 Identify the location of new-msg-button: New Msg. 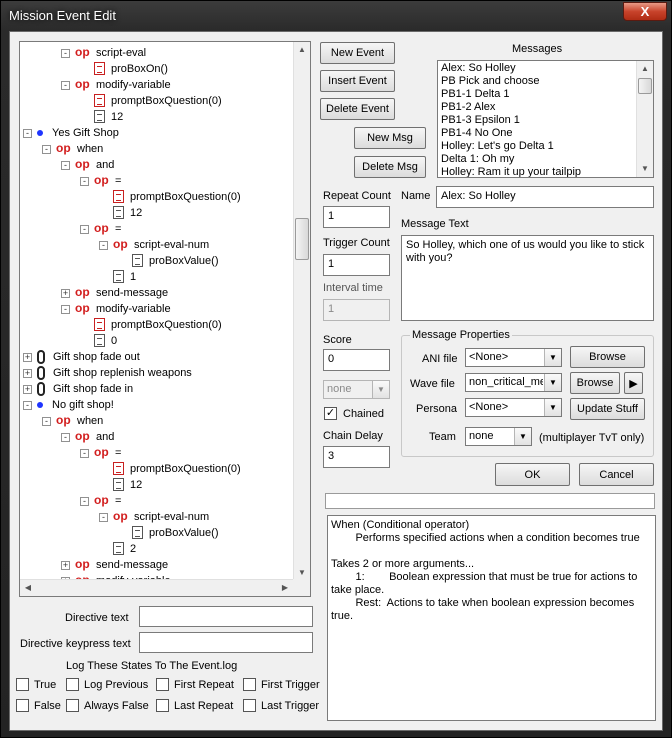
(390, 138).